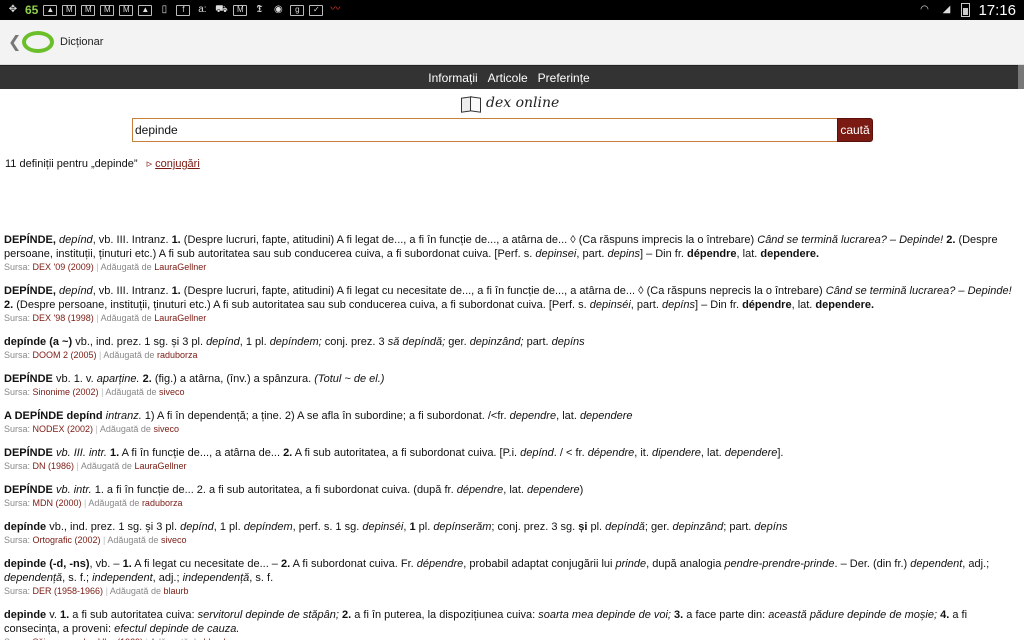 Image resolution: width=1024 pixels, height=640 pixels. Describe the element at coordinates (202, 9) in the screenshot. I see `a-icon: a:` at that location.